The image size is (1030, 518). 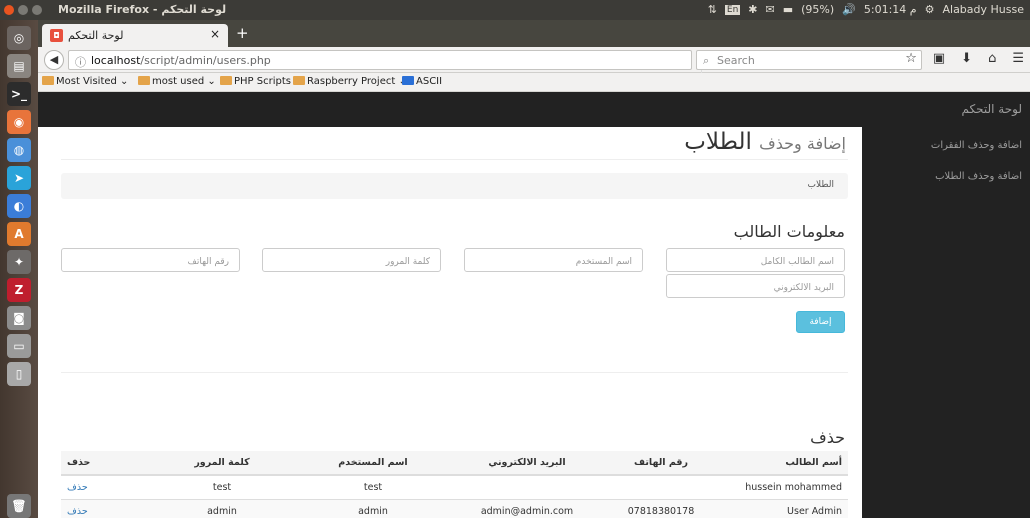 I want to click on telegram-icon: ➤, so click(x=19, y=178).